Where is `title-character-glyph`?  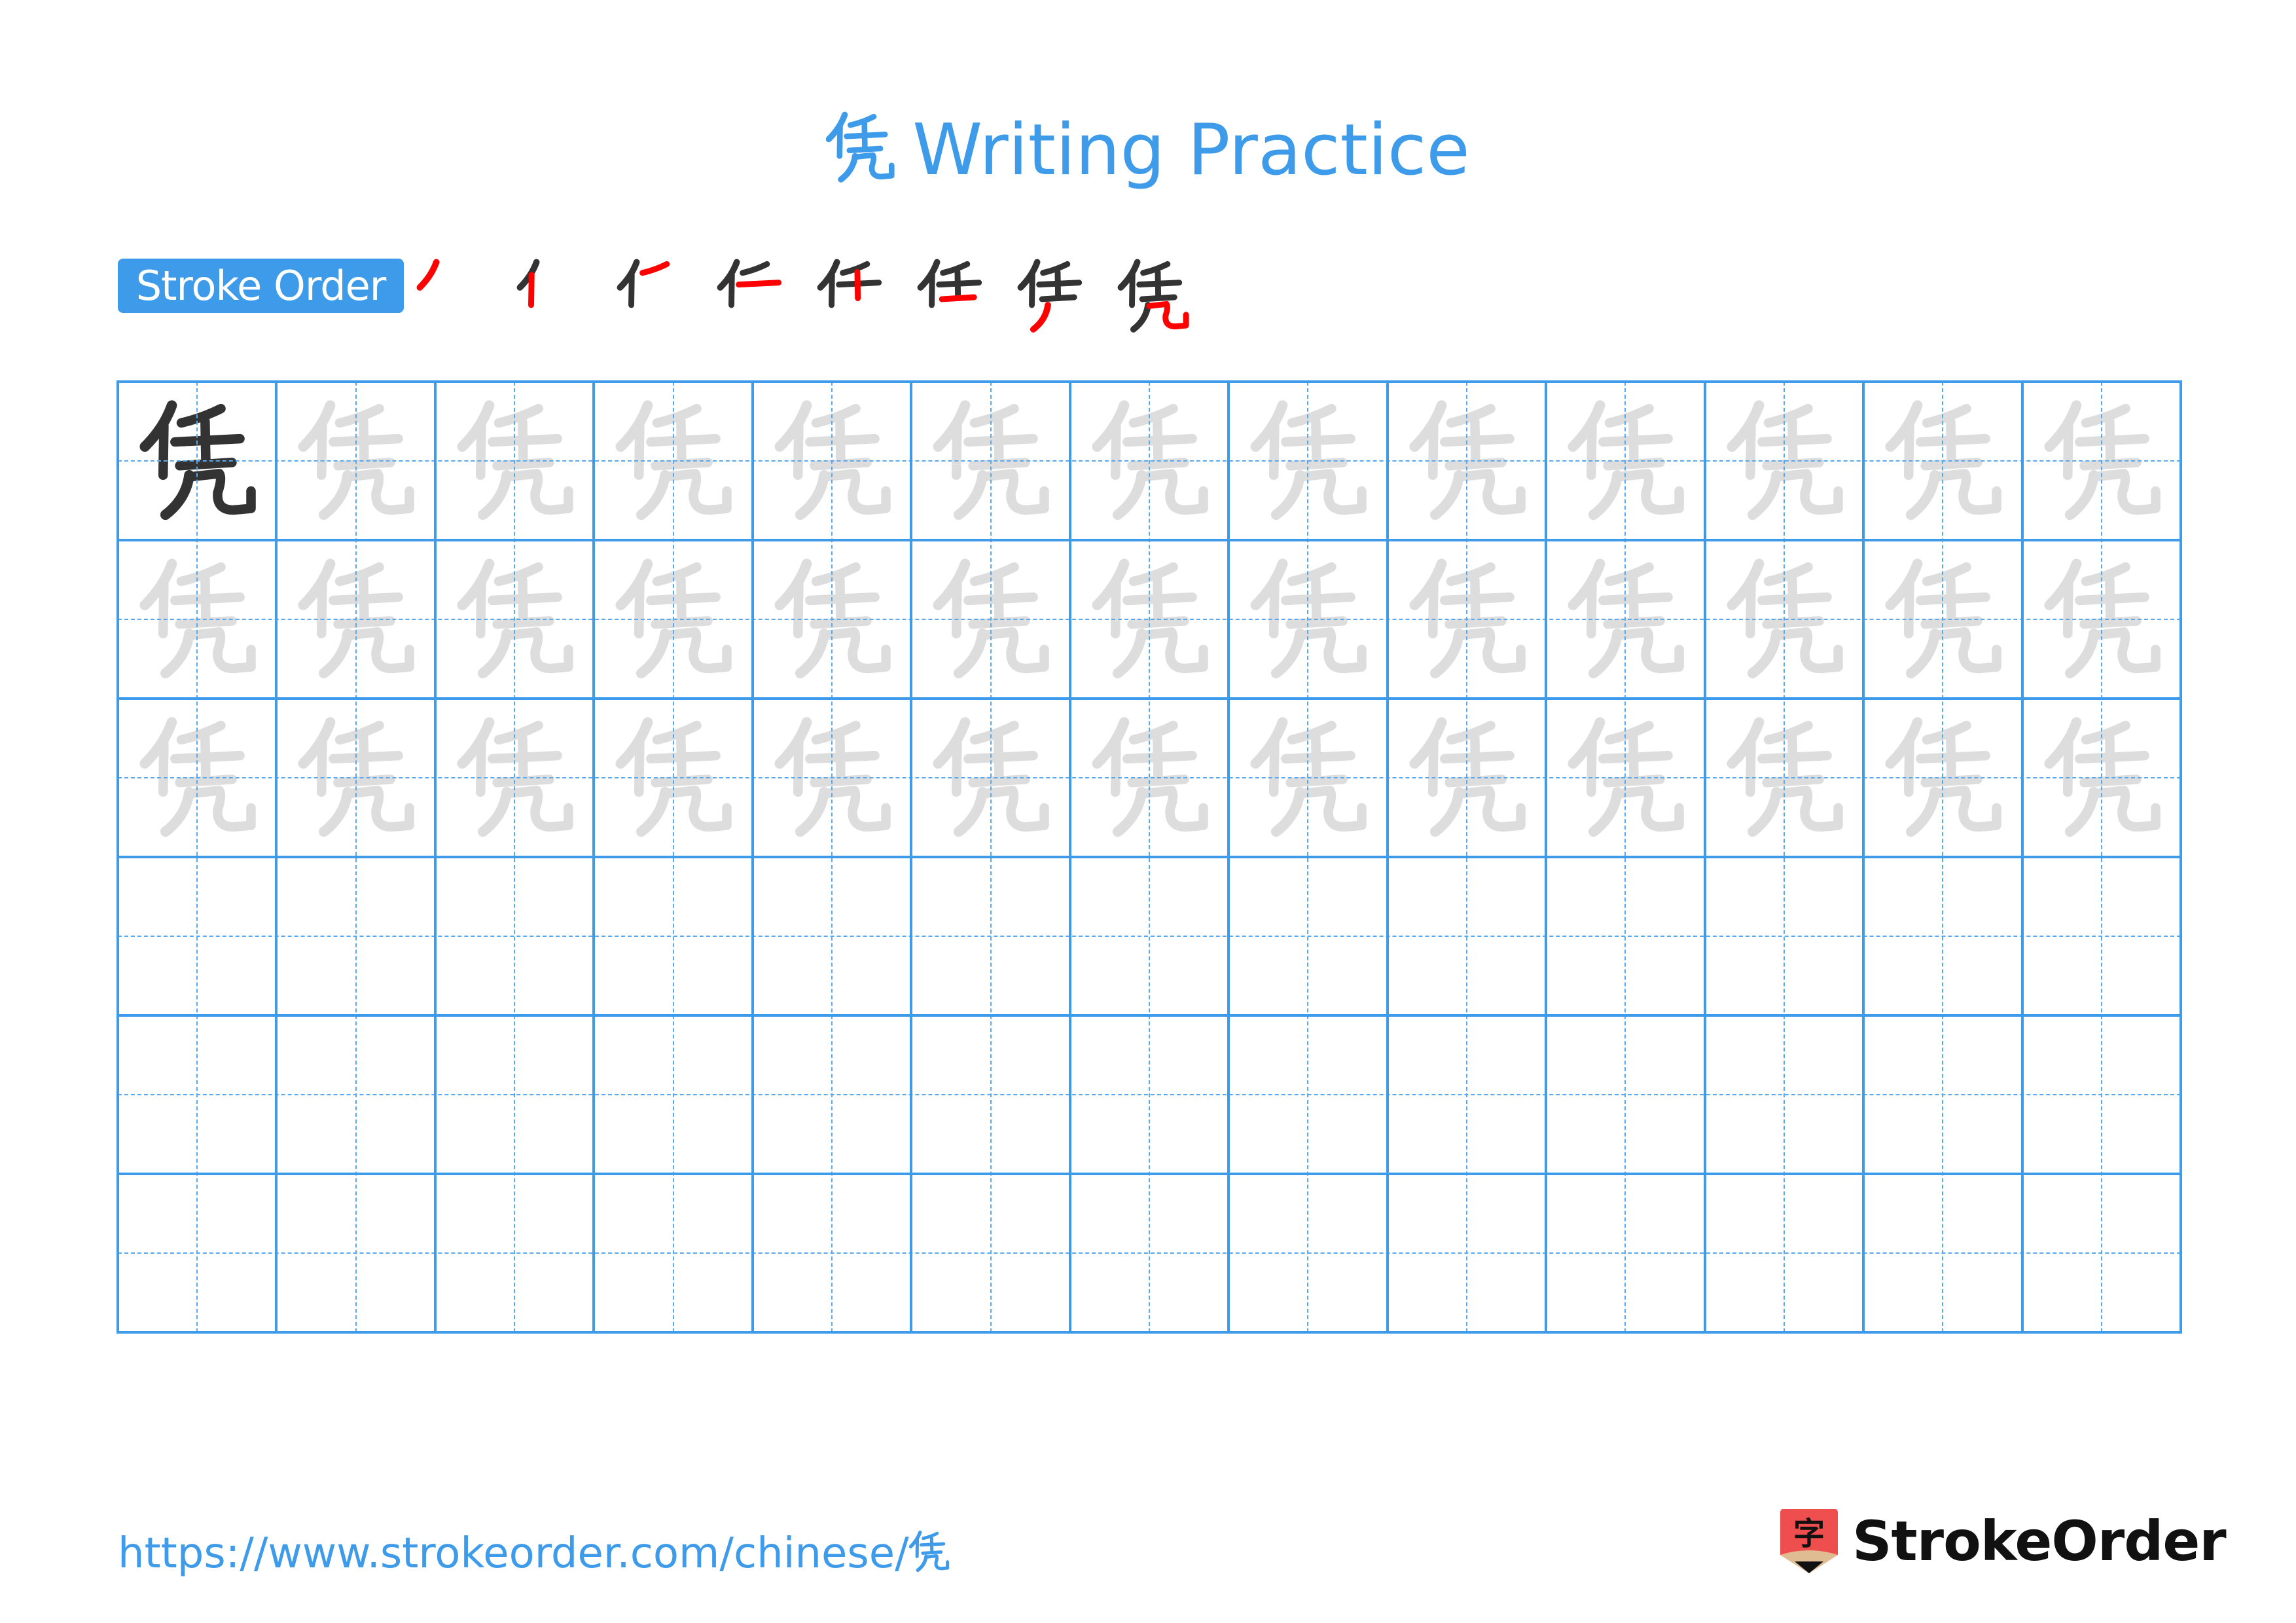 title-character-glyph is located at coordinates (860, 147).